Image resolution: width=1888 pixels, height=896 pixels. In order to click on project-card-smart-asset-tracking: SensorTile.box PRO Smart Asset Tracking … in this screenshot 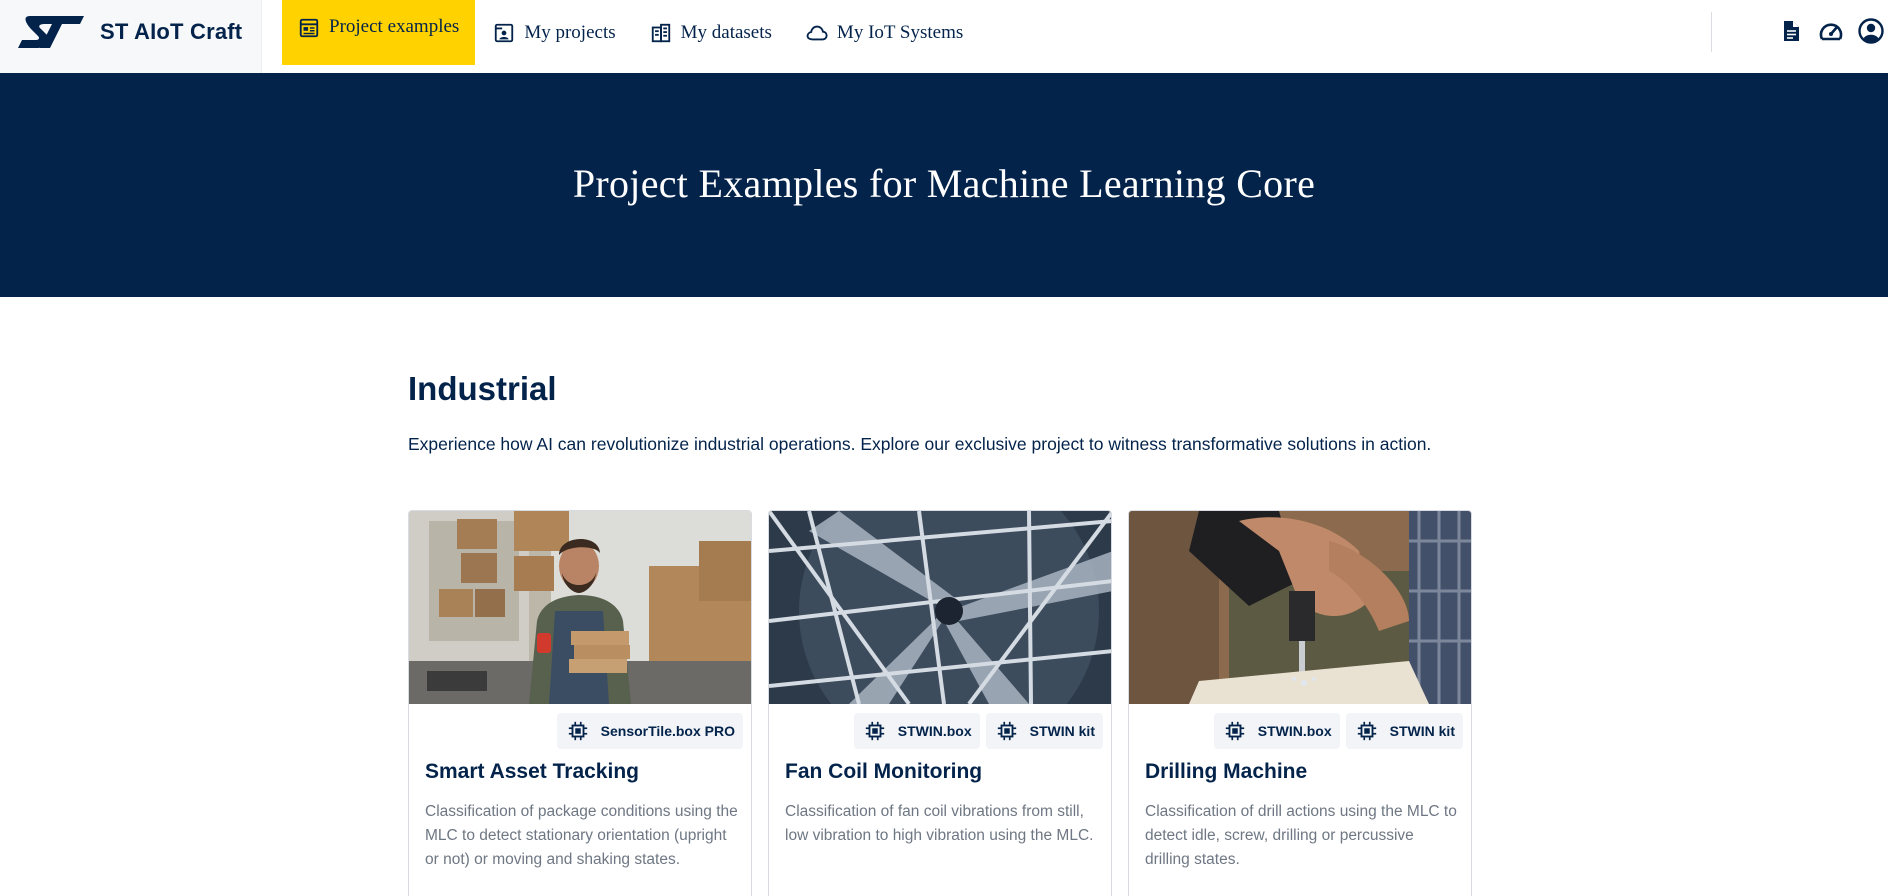, I will do `click(580, 703)`.